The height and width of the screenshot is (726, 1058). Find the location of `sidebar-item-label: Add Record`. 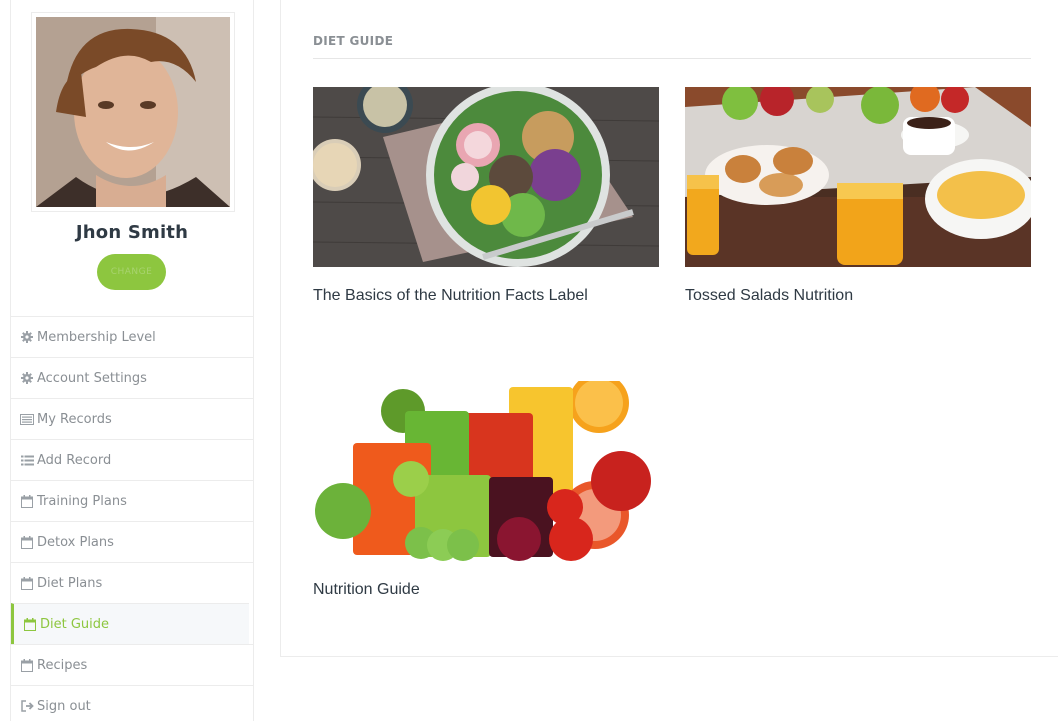

sidebar-item-label: Add Record is located at coordinates (74, 460).